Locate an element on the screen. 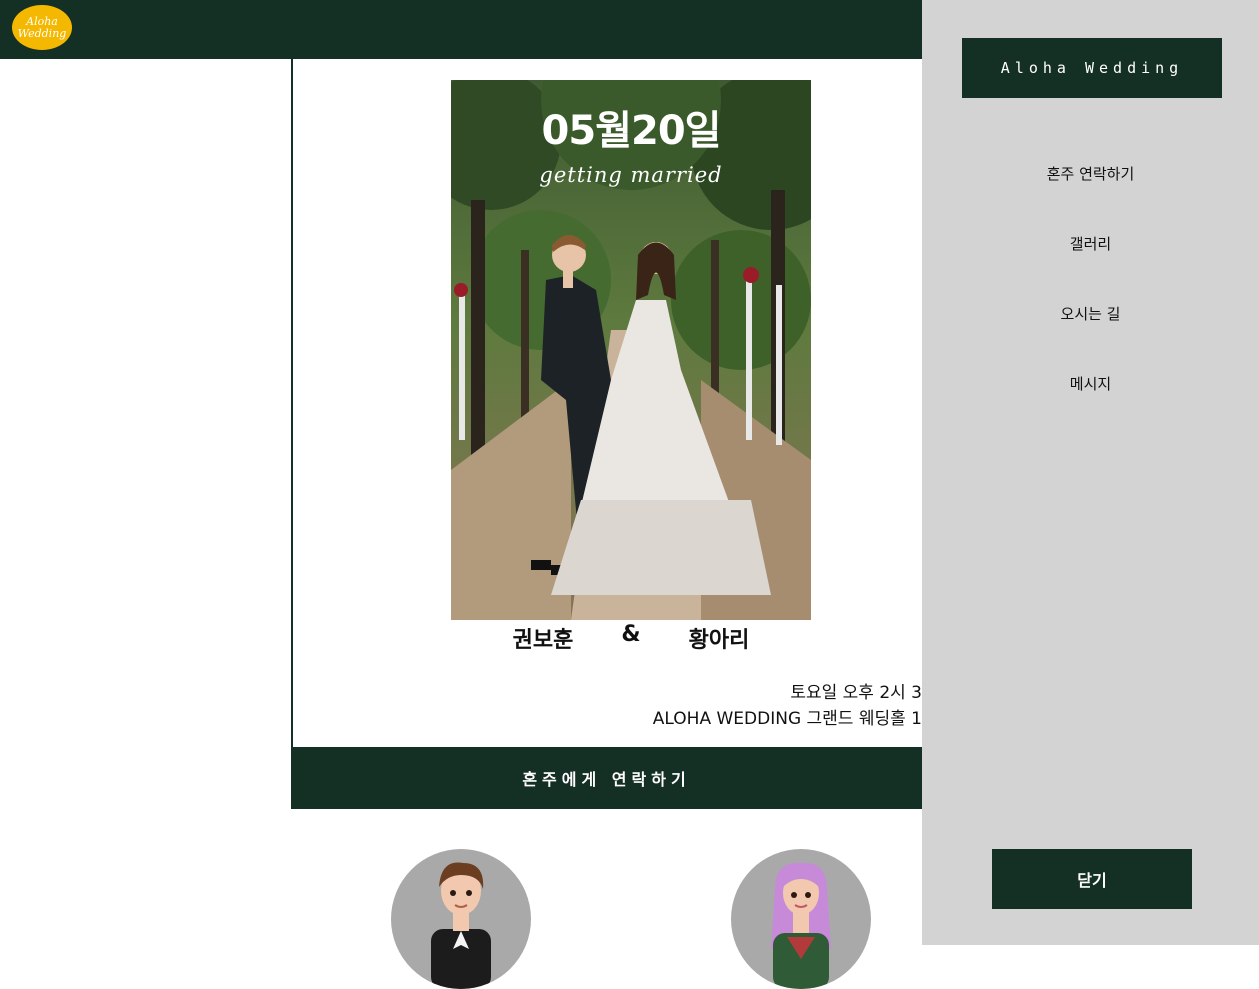  bride-parent-avatar is located at coordinates (801, 919).